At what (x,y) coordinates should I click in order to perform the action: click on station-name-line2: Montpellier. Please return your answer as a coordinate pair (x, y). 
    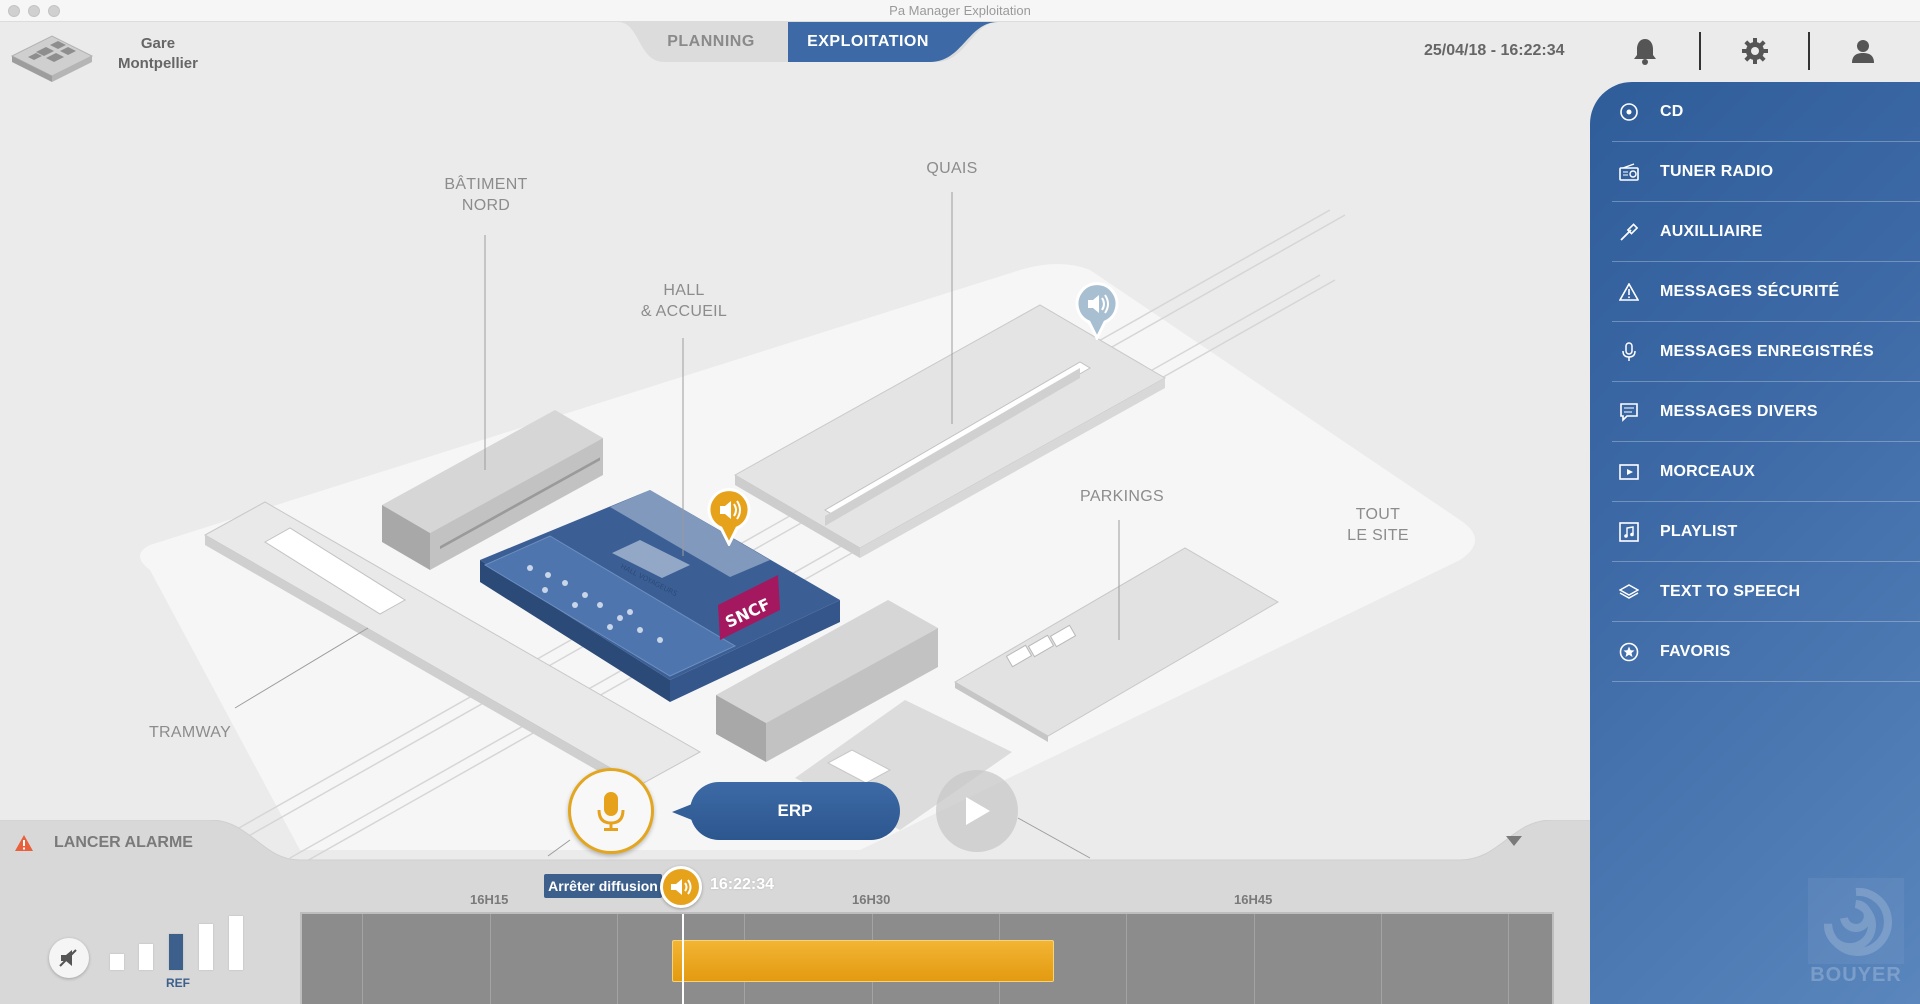
    Looking at the image, I should click on (157, 63).